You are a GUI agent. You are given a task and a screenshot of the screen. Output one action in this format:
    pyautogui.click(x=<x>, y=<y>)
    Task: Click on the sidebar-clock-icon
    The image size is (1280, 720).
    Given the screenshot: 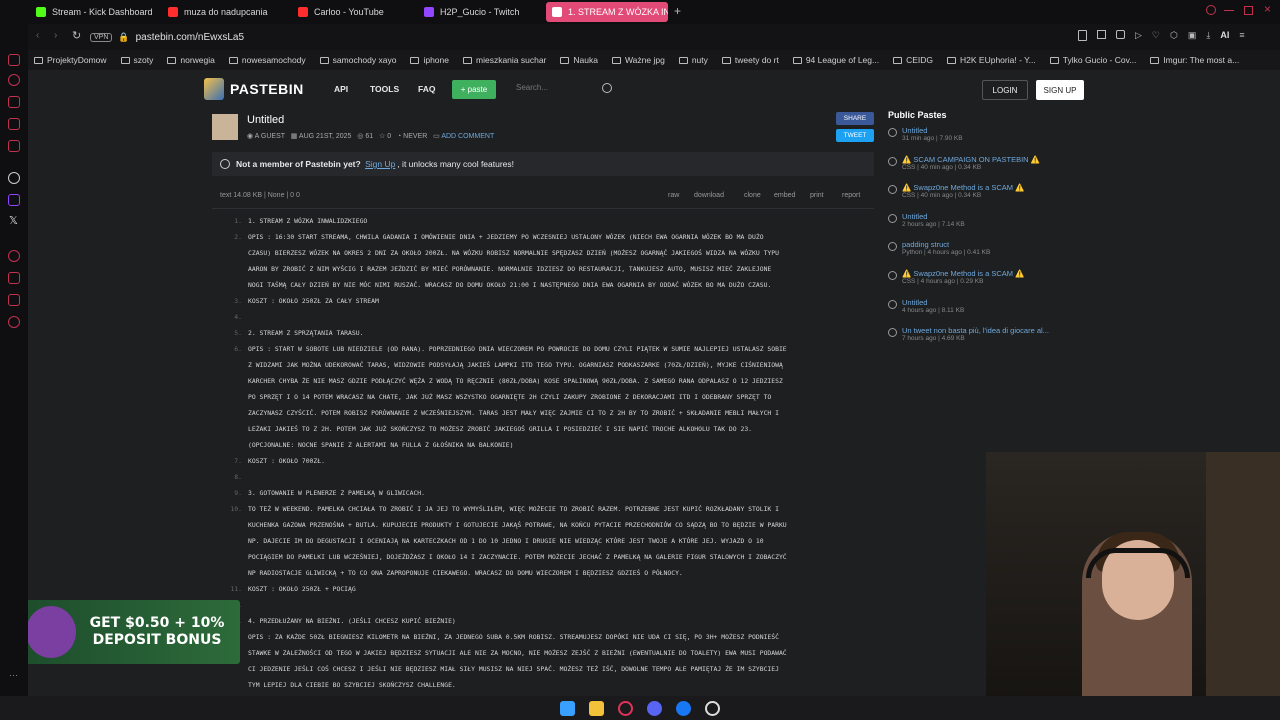 What is the action you would take?
    pyautogui.click(x=14, y=256)
    